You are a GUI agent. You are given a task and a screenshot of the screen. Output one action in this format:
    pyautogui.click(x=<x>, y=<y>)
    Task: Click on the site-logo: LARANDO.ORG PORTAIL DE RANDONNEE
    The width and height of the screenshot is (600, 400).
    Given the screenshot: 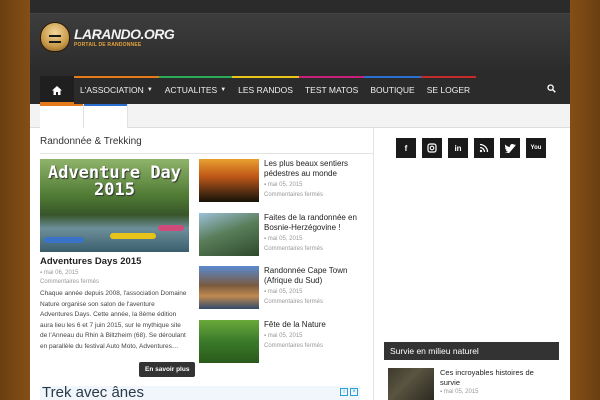 What is the action you would take?
    pyautogui.click(x=107, y=37)
    